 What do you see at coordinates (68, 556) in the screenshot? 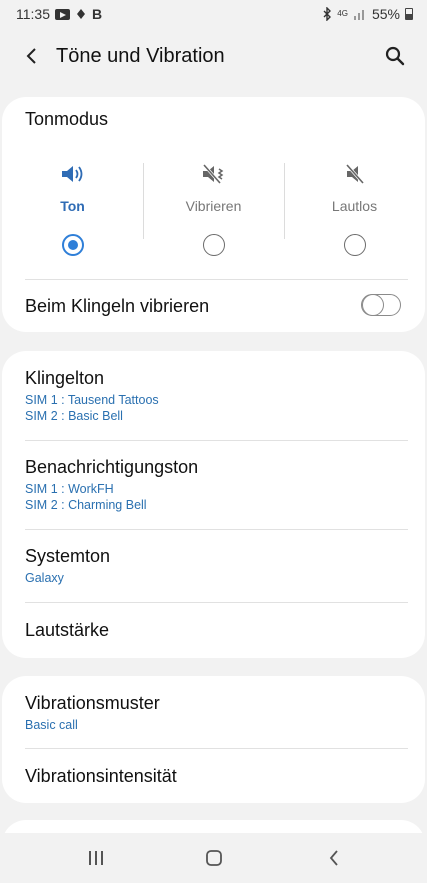
I see `system-sound-title: Systemton` at bounding box center [68, 556].